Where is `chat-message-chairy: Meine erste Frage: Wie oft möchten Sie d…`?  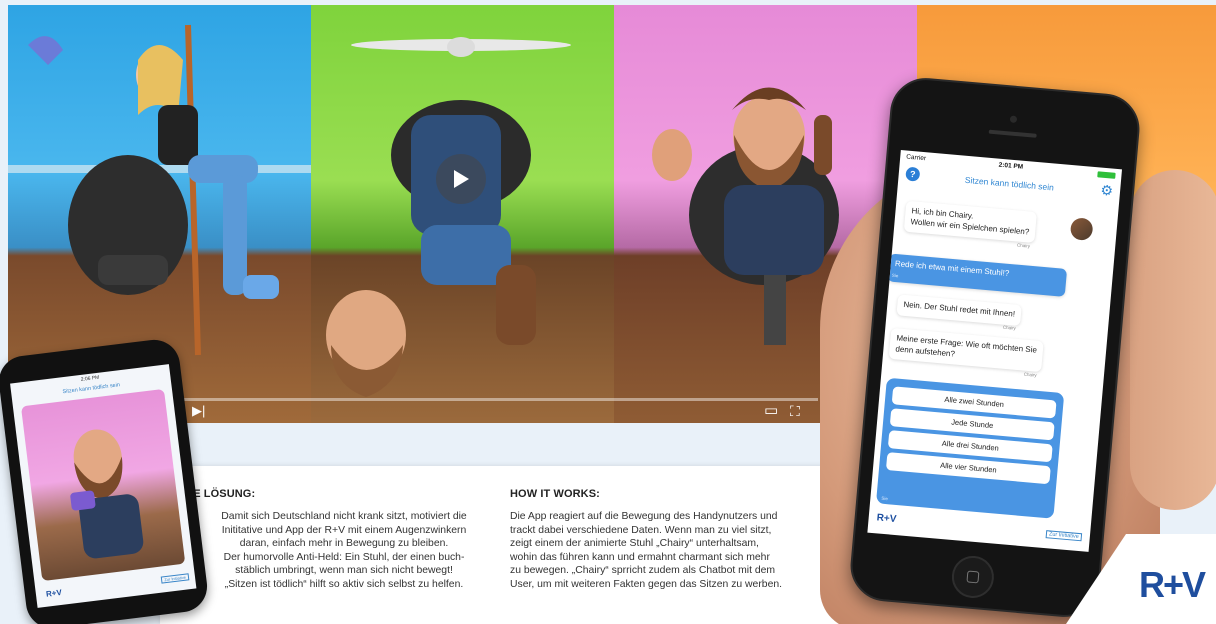
chat-message-chairy: Meine erste Frage: Wie oft möchten Sie d… is located at coordinates (966, 352).